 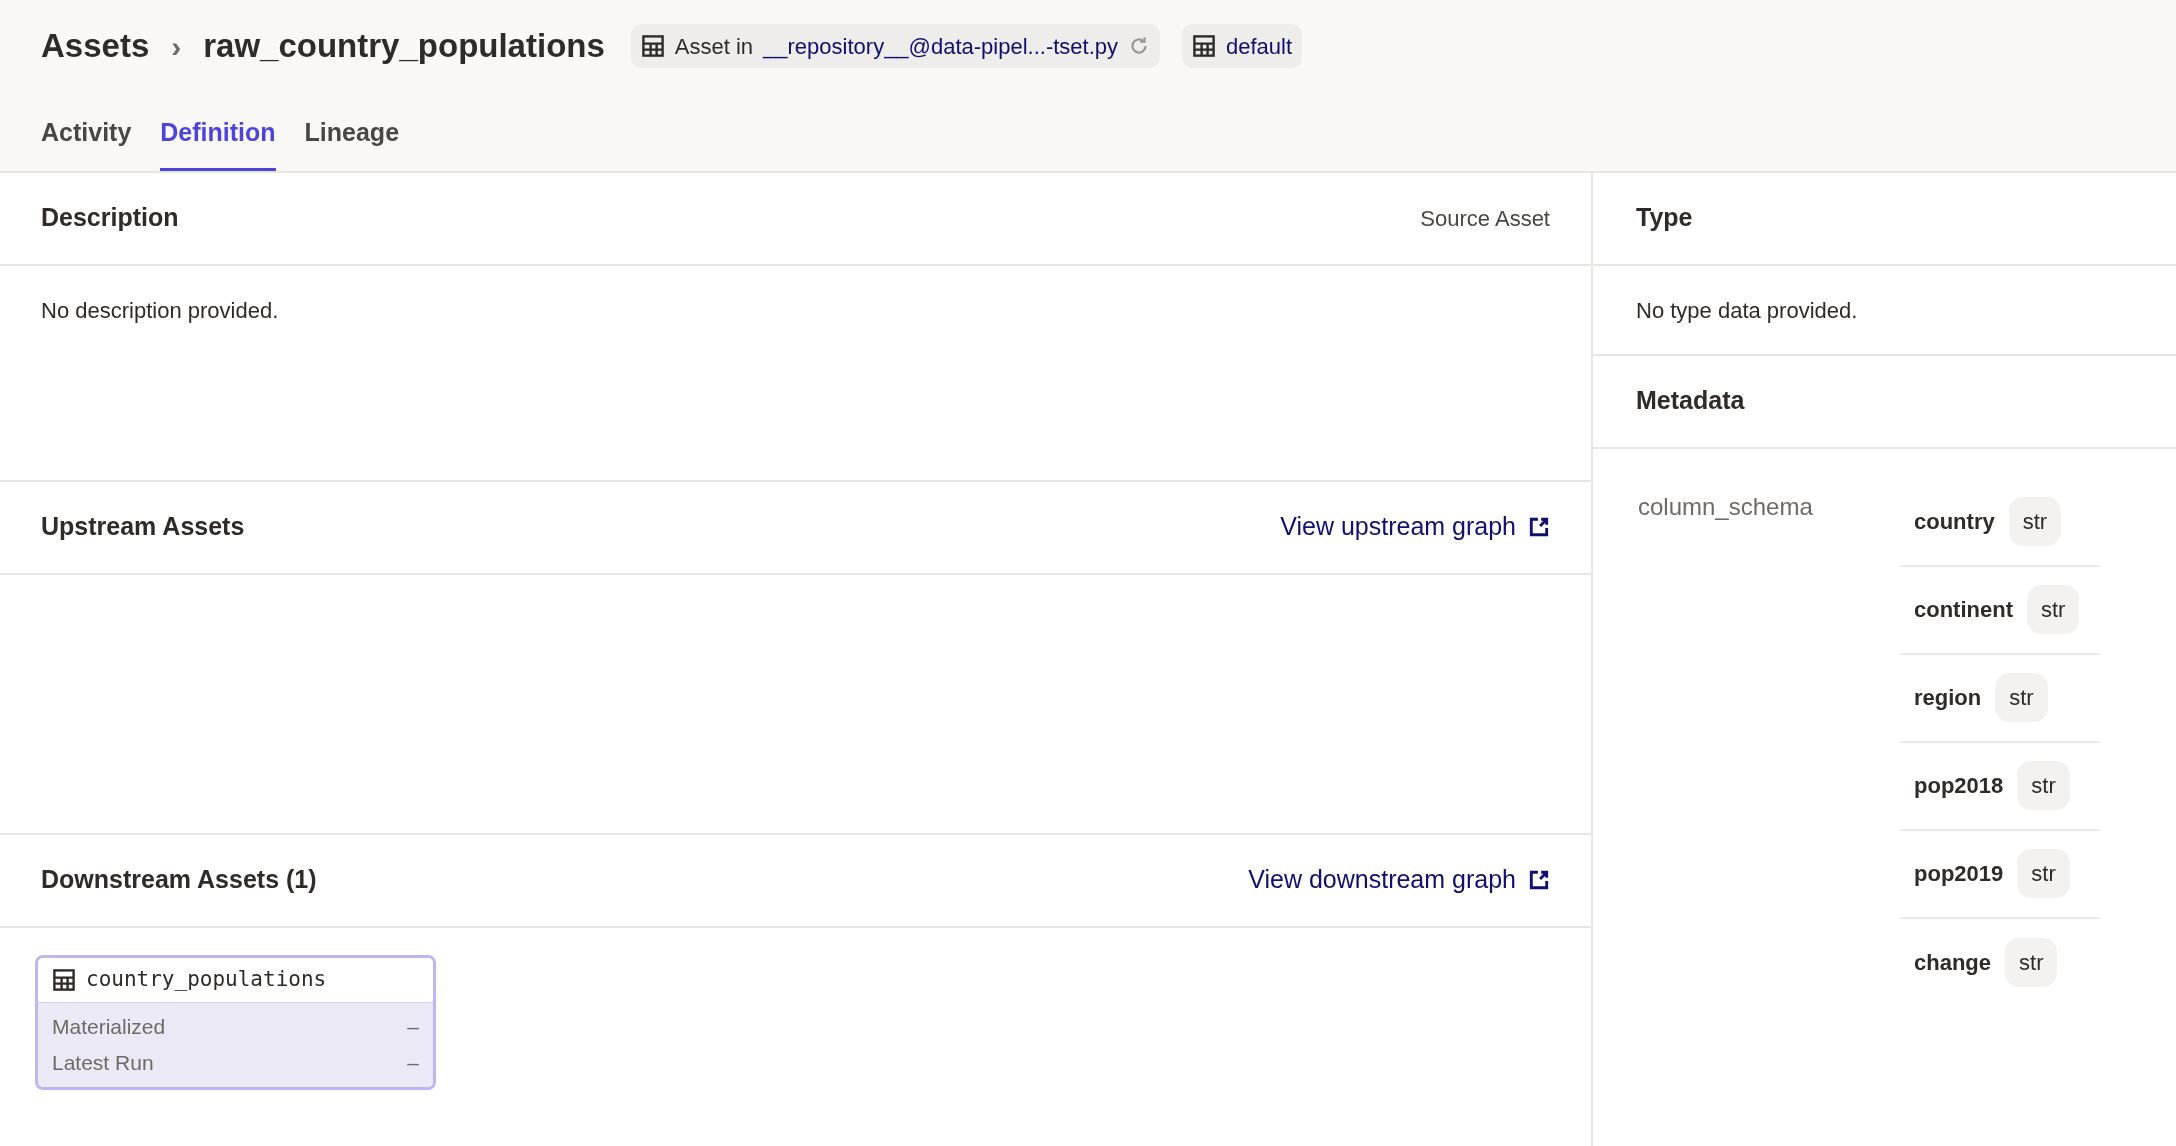 What do you see at coordinates (1963, 610) in the screenshot?
I see `column-name: continent` at bounding box center [1963, 610].